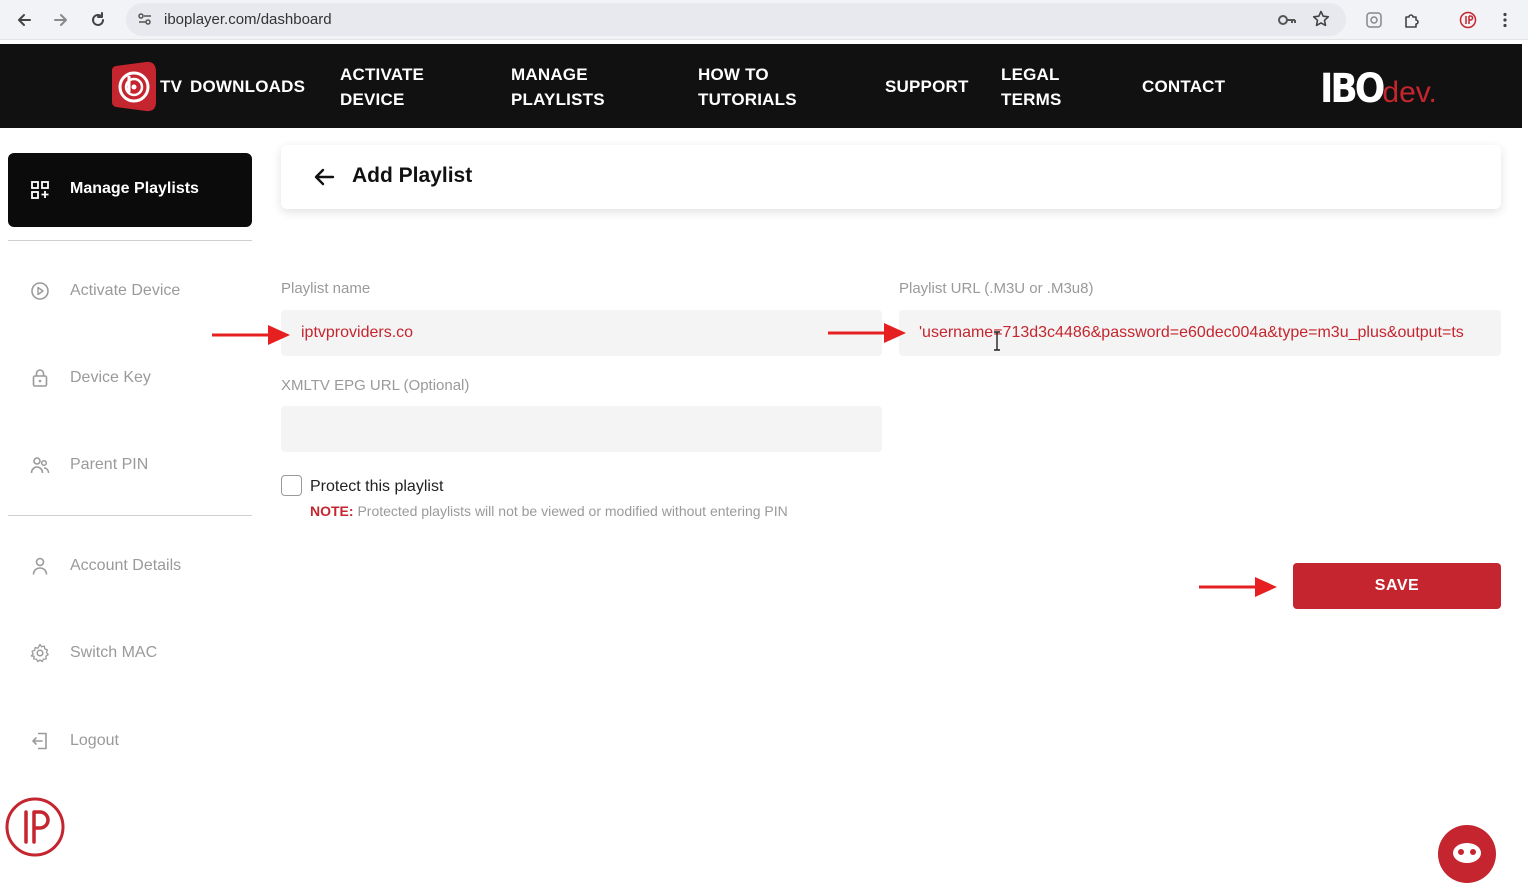 Image resolution: width=1528 pixels, height=883 pixels. I want to click on grid-icon, so click(40, 190).